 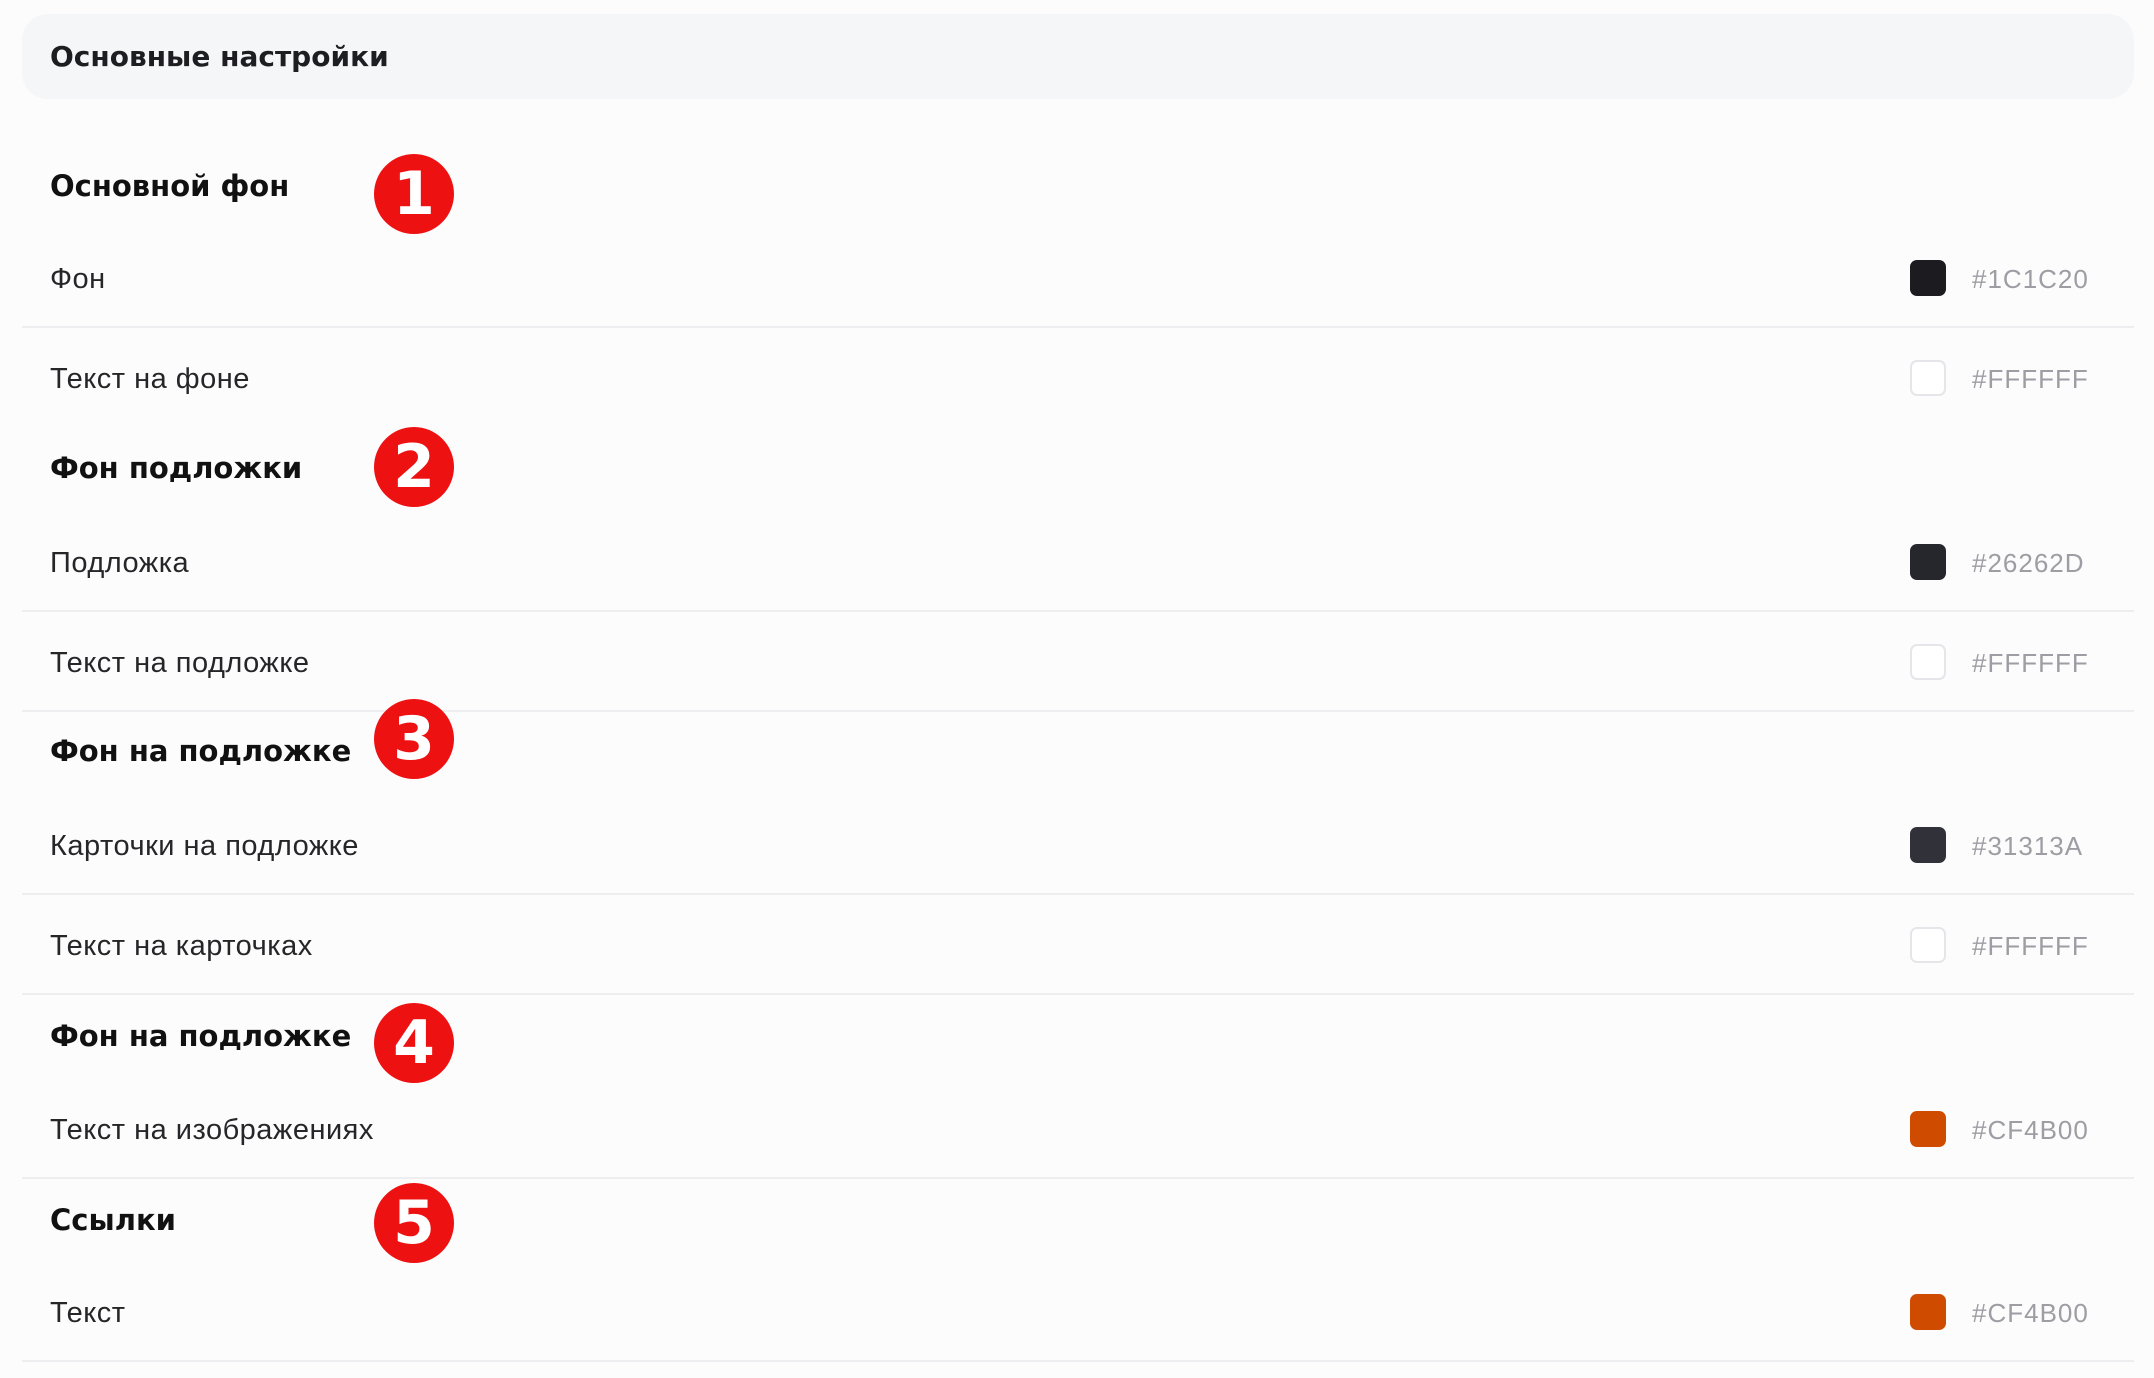 I want to click on color-hex-value: #1C1C20, so click(x=2030, y=279).